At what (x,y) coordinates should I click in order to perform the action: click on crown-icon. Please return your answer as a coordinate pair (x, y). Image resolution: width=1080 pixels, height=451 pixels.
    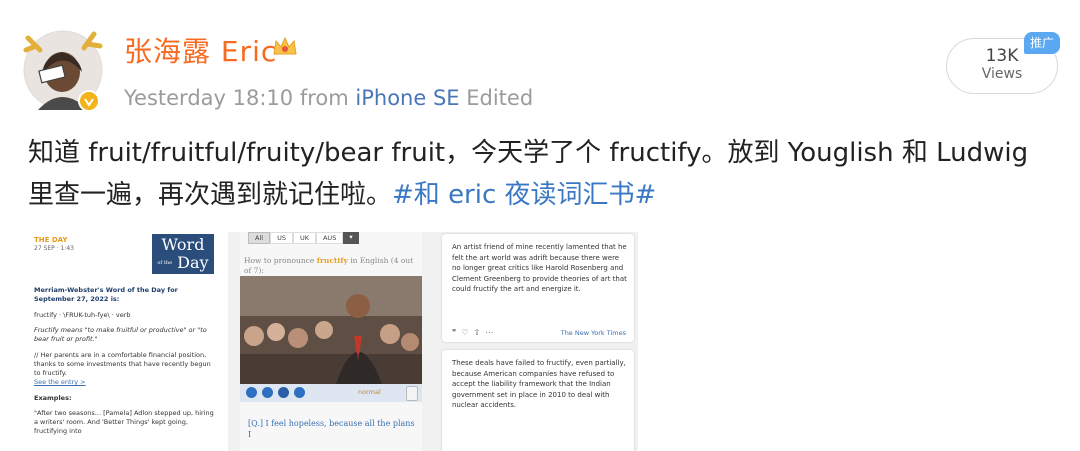
    Looking at the image, I should click on (285, 49).